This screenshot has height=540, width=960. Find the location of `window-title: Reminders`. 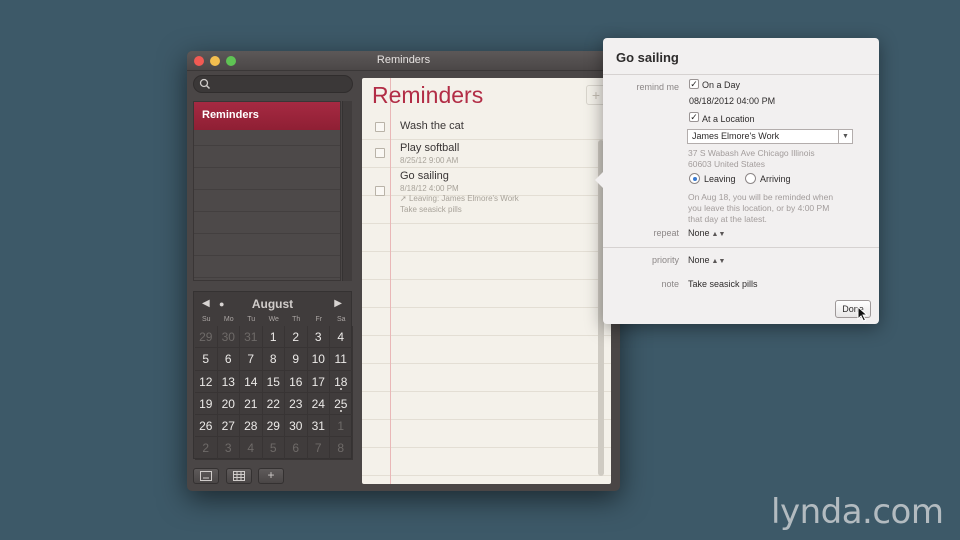

window-title: Reminders is located at coordinates (403, 60).